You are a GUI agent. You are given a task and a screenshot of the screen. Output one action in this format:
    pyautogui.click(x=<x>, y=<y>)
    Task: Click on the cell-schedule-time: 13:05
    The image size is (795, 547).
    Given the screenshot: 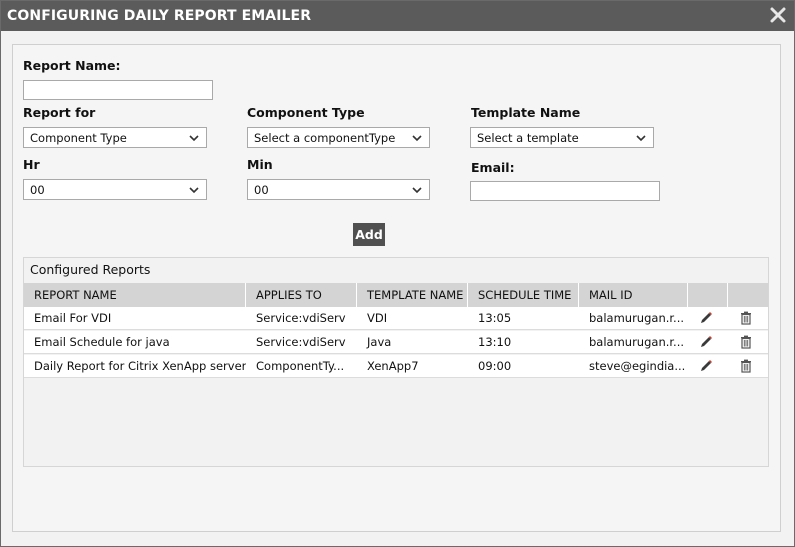 What is the action you would take?
    pyautogui.click(x=495, y=318)
    